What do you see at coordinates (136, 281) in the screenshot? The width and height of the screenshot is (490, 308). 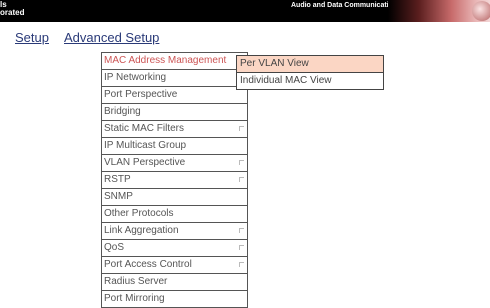 I see `menu-item-label: Radius Server` at bounding box center [136, 281].